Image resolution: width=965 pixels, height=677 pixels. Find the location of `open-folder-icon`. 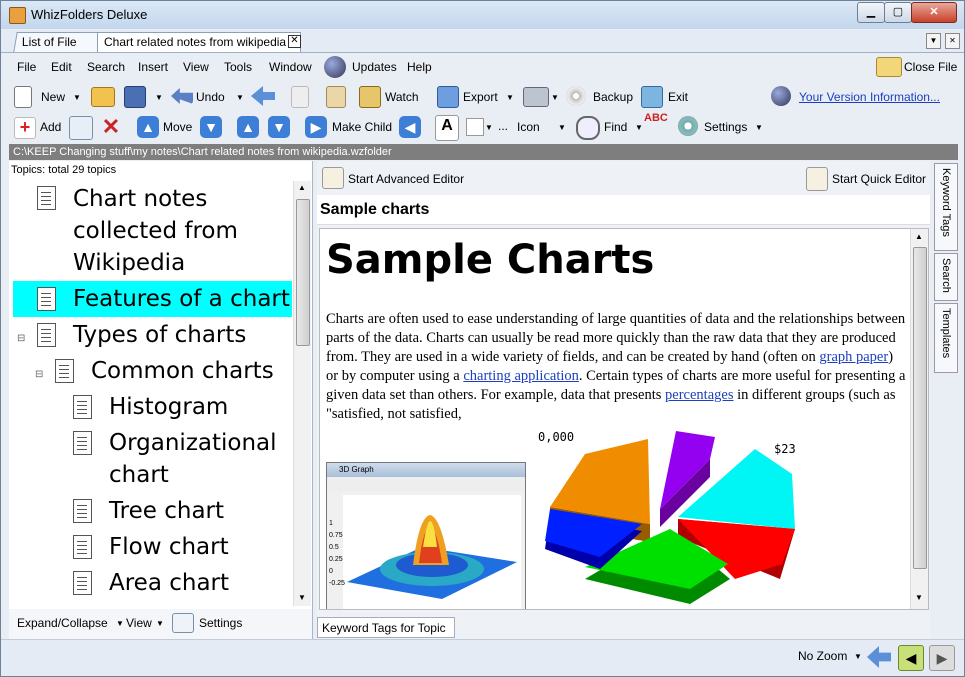

open-folder-icon is located at coordinates (103, 97).